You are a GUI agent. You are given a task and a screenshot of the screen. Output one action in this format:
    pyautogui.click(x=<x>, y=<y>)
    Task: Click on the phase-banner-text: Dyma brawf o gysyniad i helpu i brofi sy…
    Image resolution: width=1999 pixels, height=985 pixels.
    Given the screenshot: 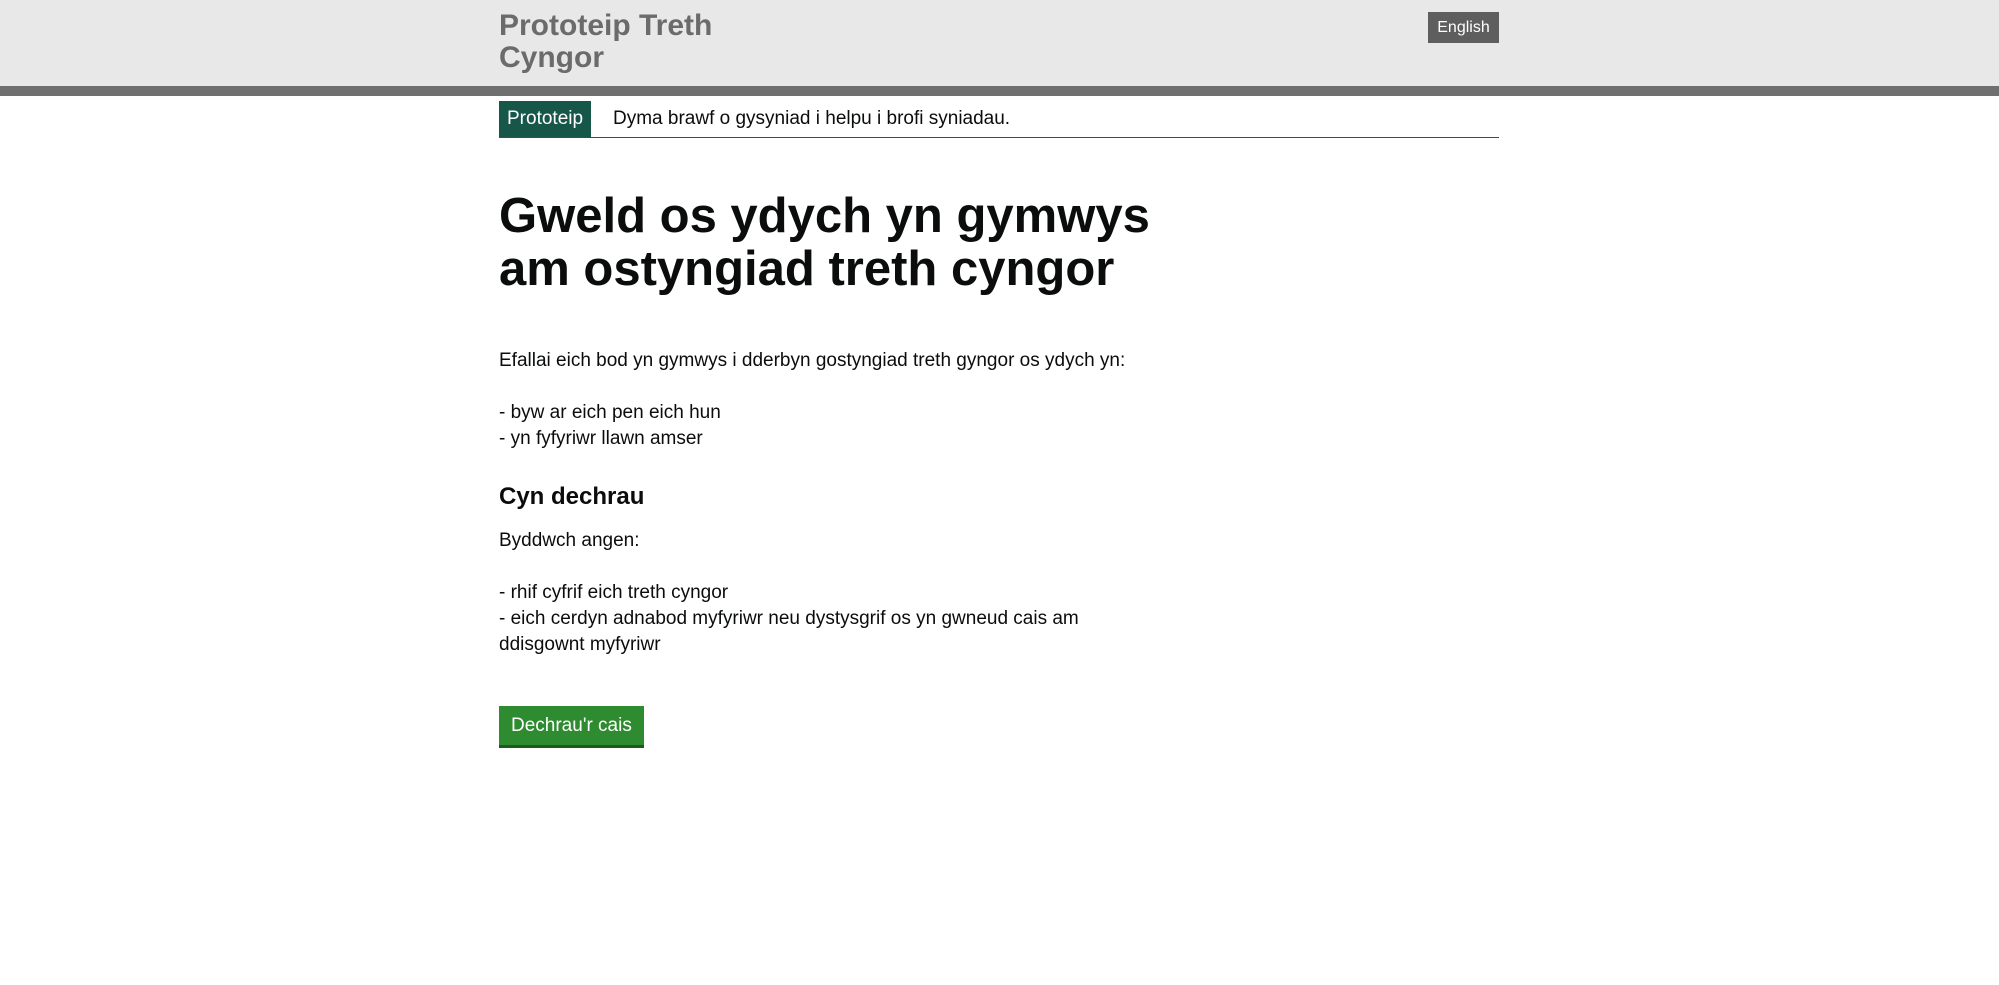 What is the action you would take?
    pyautogui.click(x=812, y=118)
    